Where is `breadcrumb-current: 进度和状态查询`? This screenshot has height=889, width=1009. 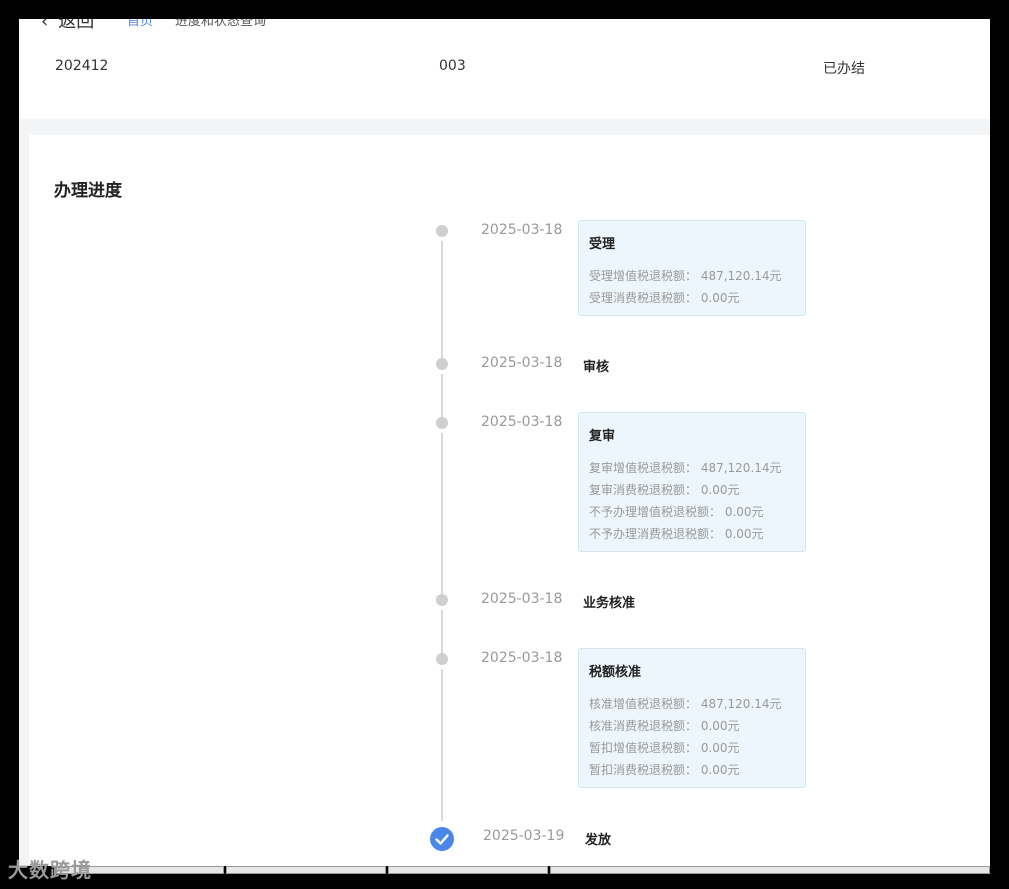 breadcrumb-current: 进度和状态查询 is located at coordinates (221, 24).